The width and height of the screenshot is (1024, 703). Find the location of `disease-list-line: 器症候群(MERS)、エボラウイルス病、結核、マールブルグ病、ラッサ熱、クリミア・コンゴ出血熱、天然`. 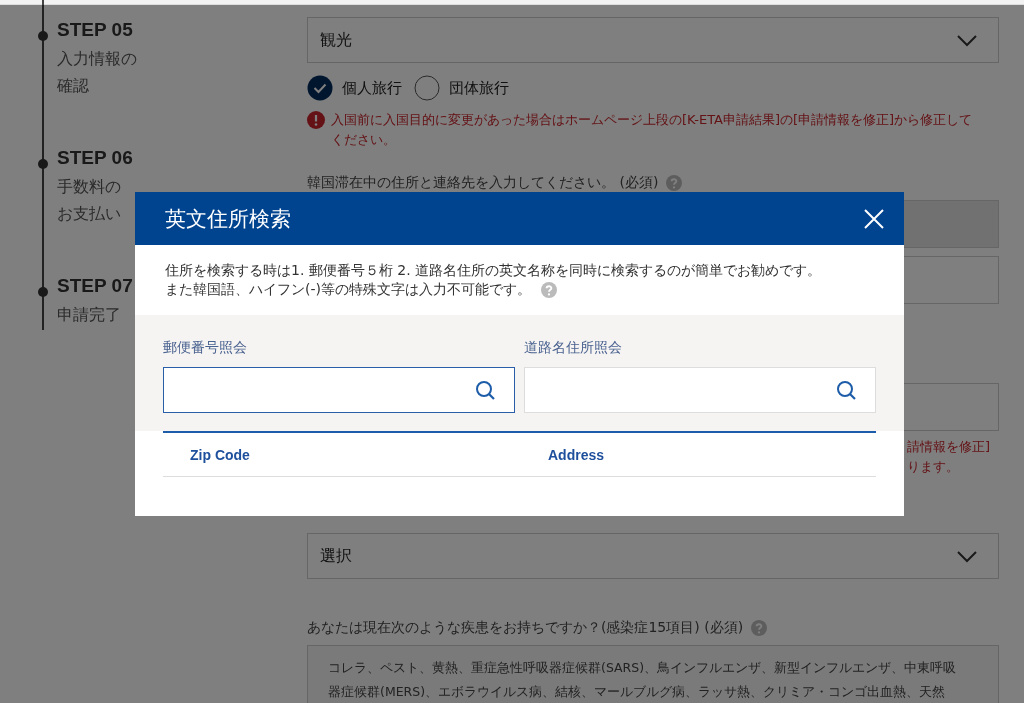

disease-list-line: 器症候群(MERS)、エボラウイルス病、結核、マールブルグ病、ラッサ熱、クリミア・コンゴ出血熱、天然 is located at coordinates (637, 692).